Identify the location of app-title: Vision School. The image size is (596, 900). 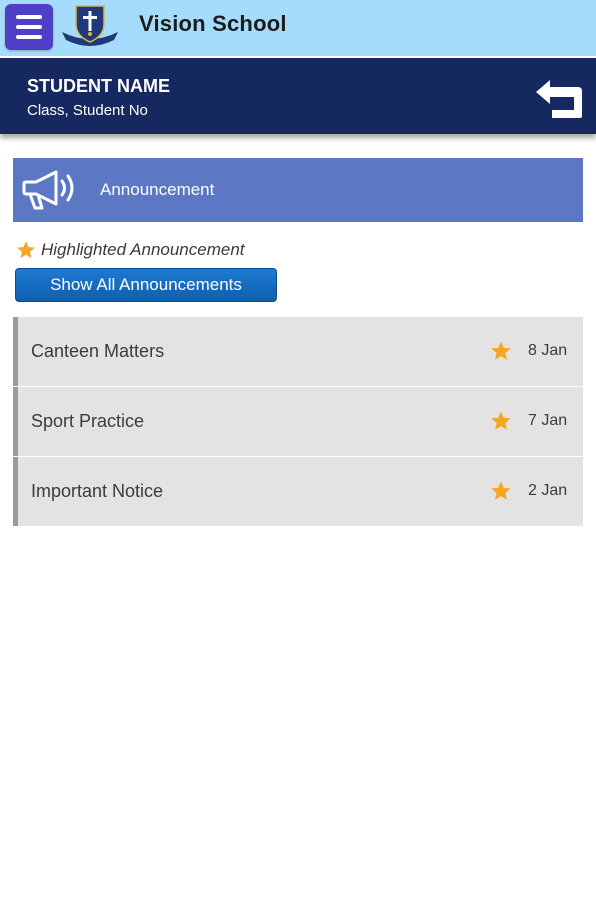
(213, 23).